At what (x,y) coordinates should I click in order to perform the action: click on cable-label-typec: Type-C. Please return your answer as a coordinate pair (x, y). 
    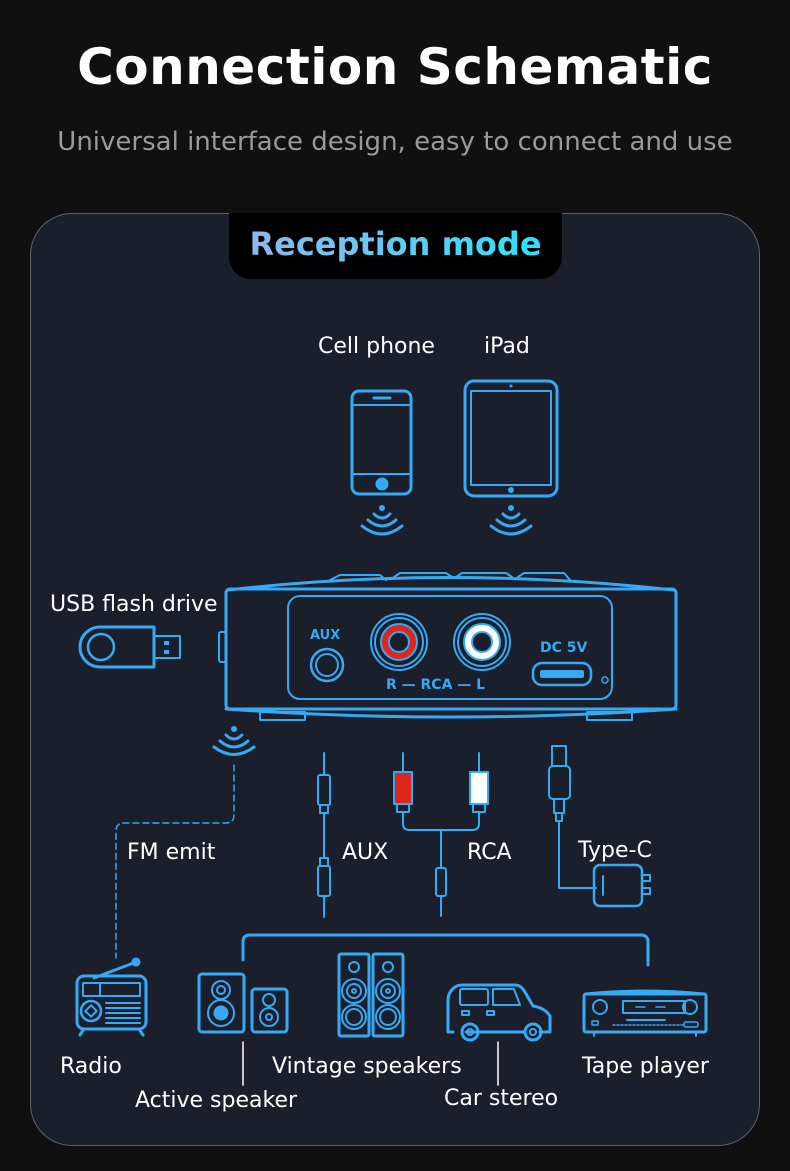
    Looking at the image, I should click on (615, 850).